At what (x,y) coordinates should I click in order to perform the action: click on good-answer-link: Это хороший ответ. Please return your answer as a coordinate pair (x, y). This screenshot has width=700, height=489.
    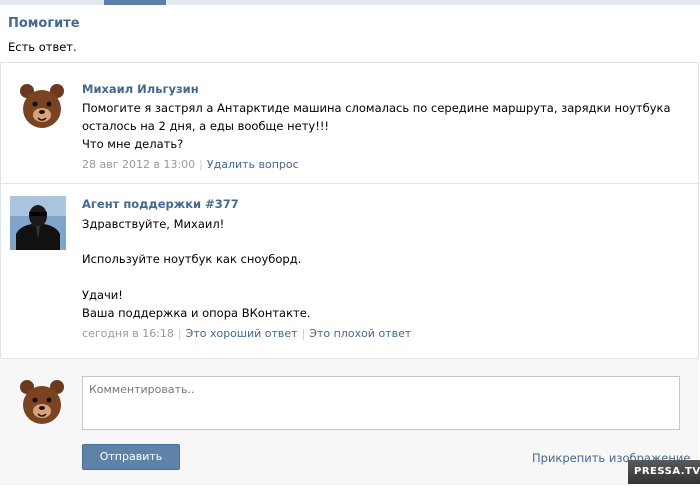
    Looking at the image, I should click on (242, 333).